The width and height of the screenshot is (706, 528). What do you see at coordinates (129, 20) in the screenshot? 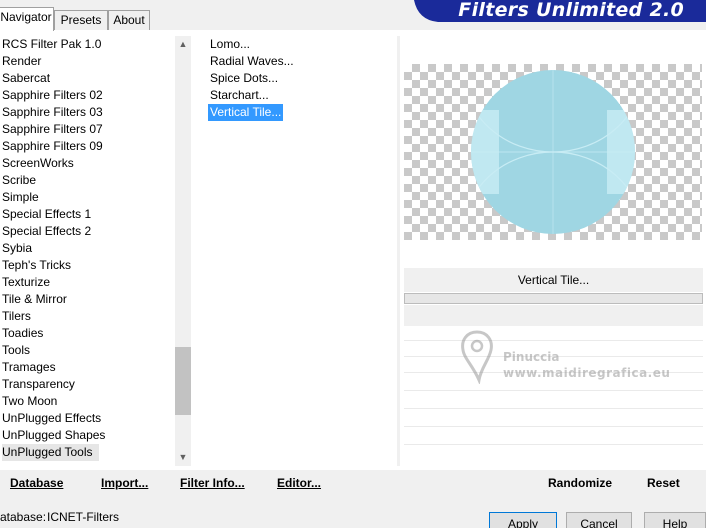
I see `tab-about: About` at bounding box center [129, 20].